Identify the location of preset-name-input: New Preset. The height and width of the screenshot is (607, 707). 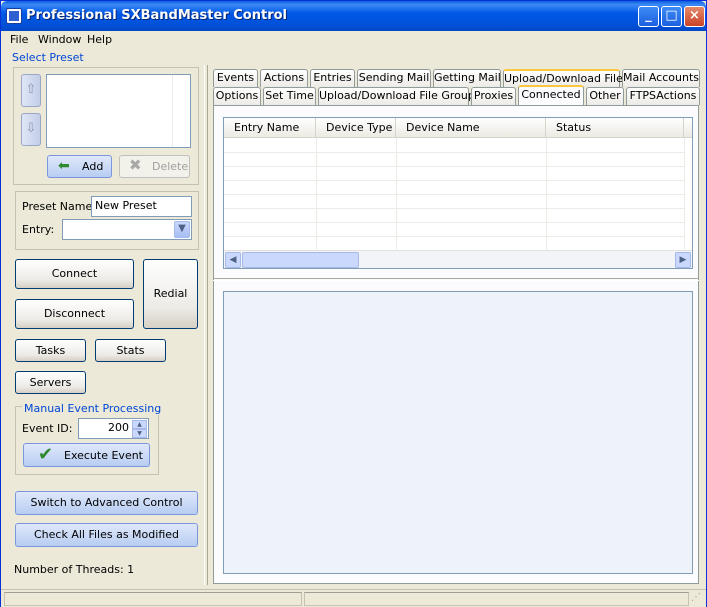
(141, 206).